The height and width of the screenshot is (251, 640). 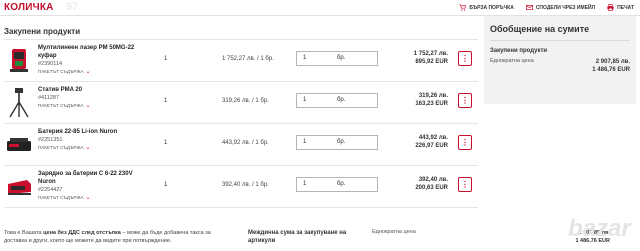 I want to click on product-code: #2390114, so click(x=50, y=64).